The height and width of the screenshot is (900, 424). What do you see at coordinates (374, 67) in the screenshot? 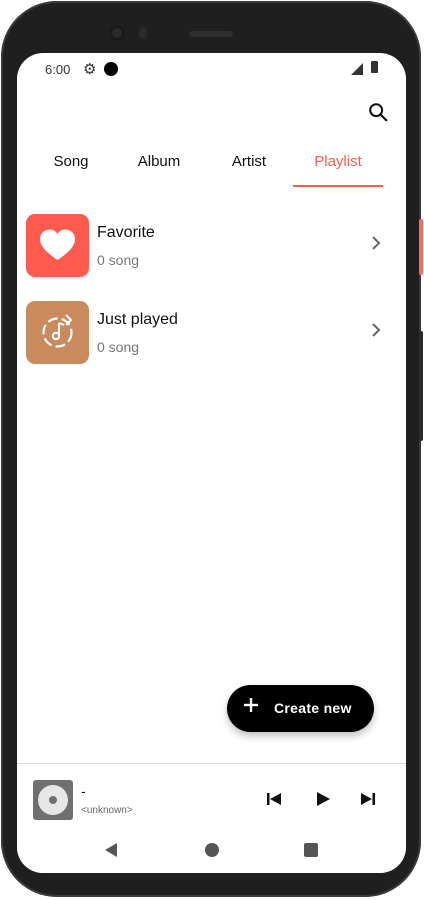
I see `battery-icon` at bounding box center [374, 67].